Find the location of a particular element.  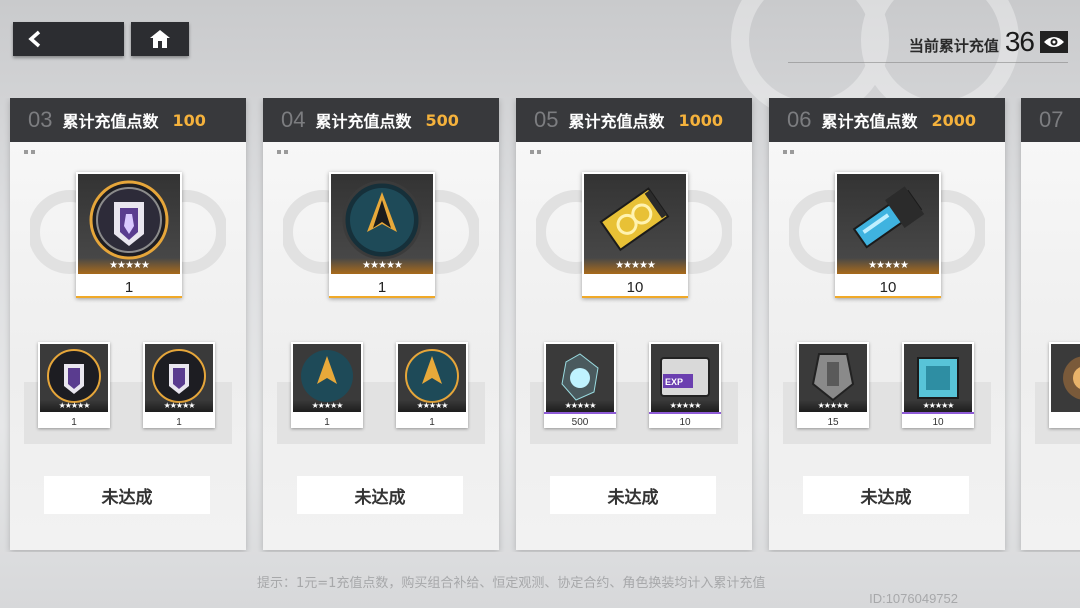

sub-reward-item: ★★★★★ 10 is located at coordinates (938, 385).